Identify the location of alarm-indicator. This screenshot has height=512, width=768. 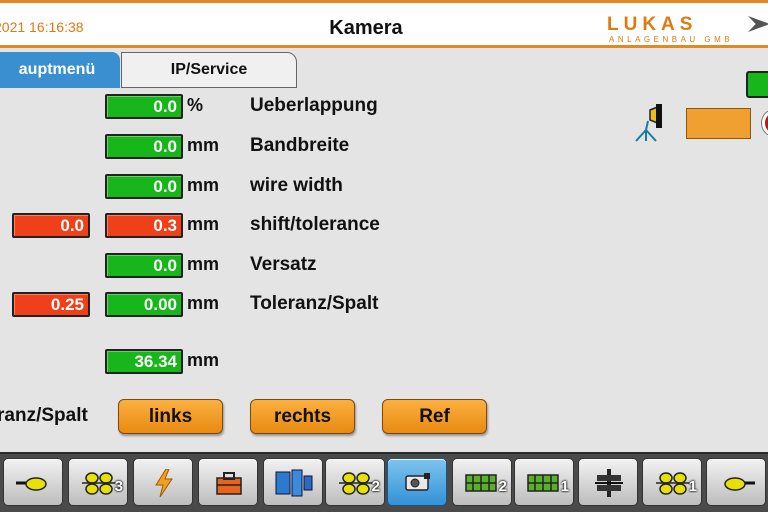
(765, 123).